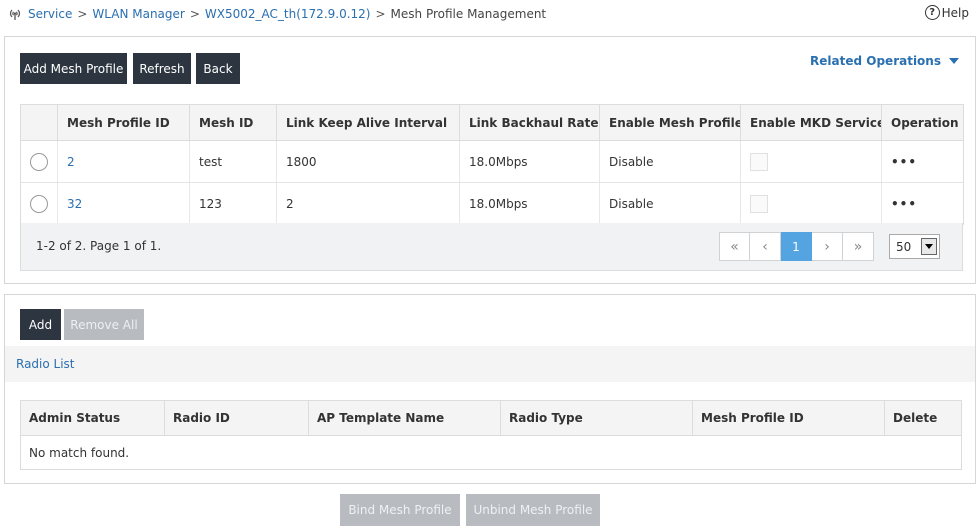 The height and width of the screenshot is (530, 977). Describe the element at coordinates (596, 418) in the screenshot. I see `column-header: Radio Type` at that location.